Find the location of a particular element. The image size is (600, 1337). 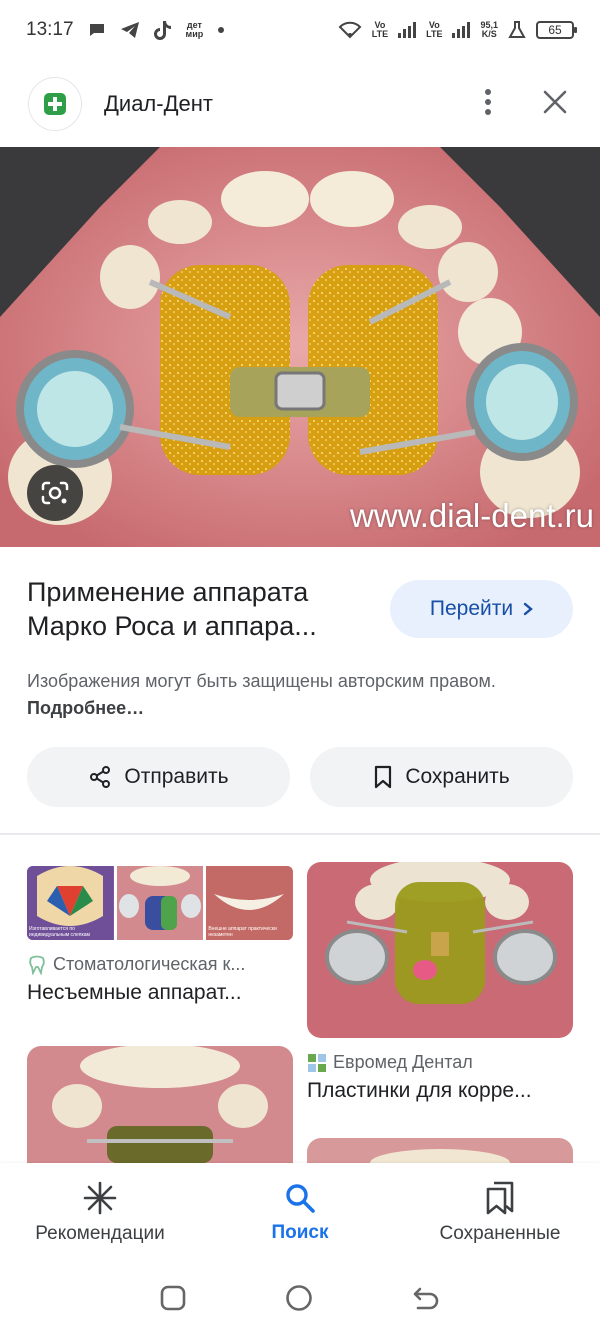

nav-search: Поиск is located at coordinates (300, 1213).